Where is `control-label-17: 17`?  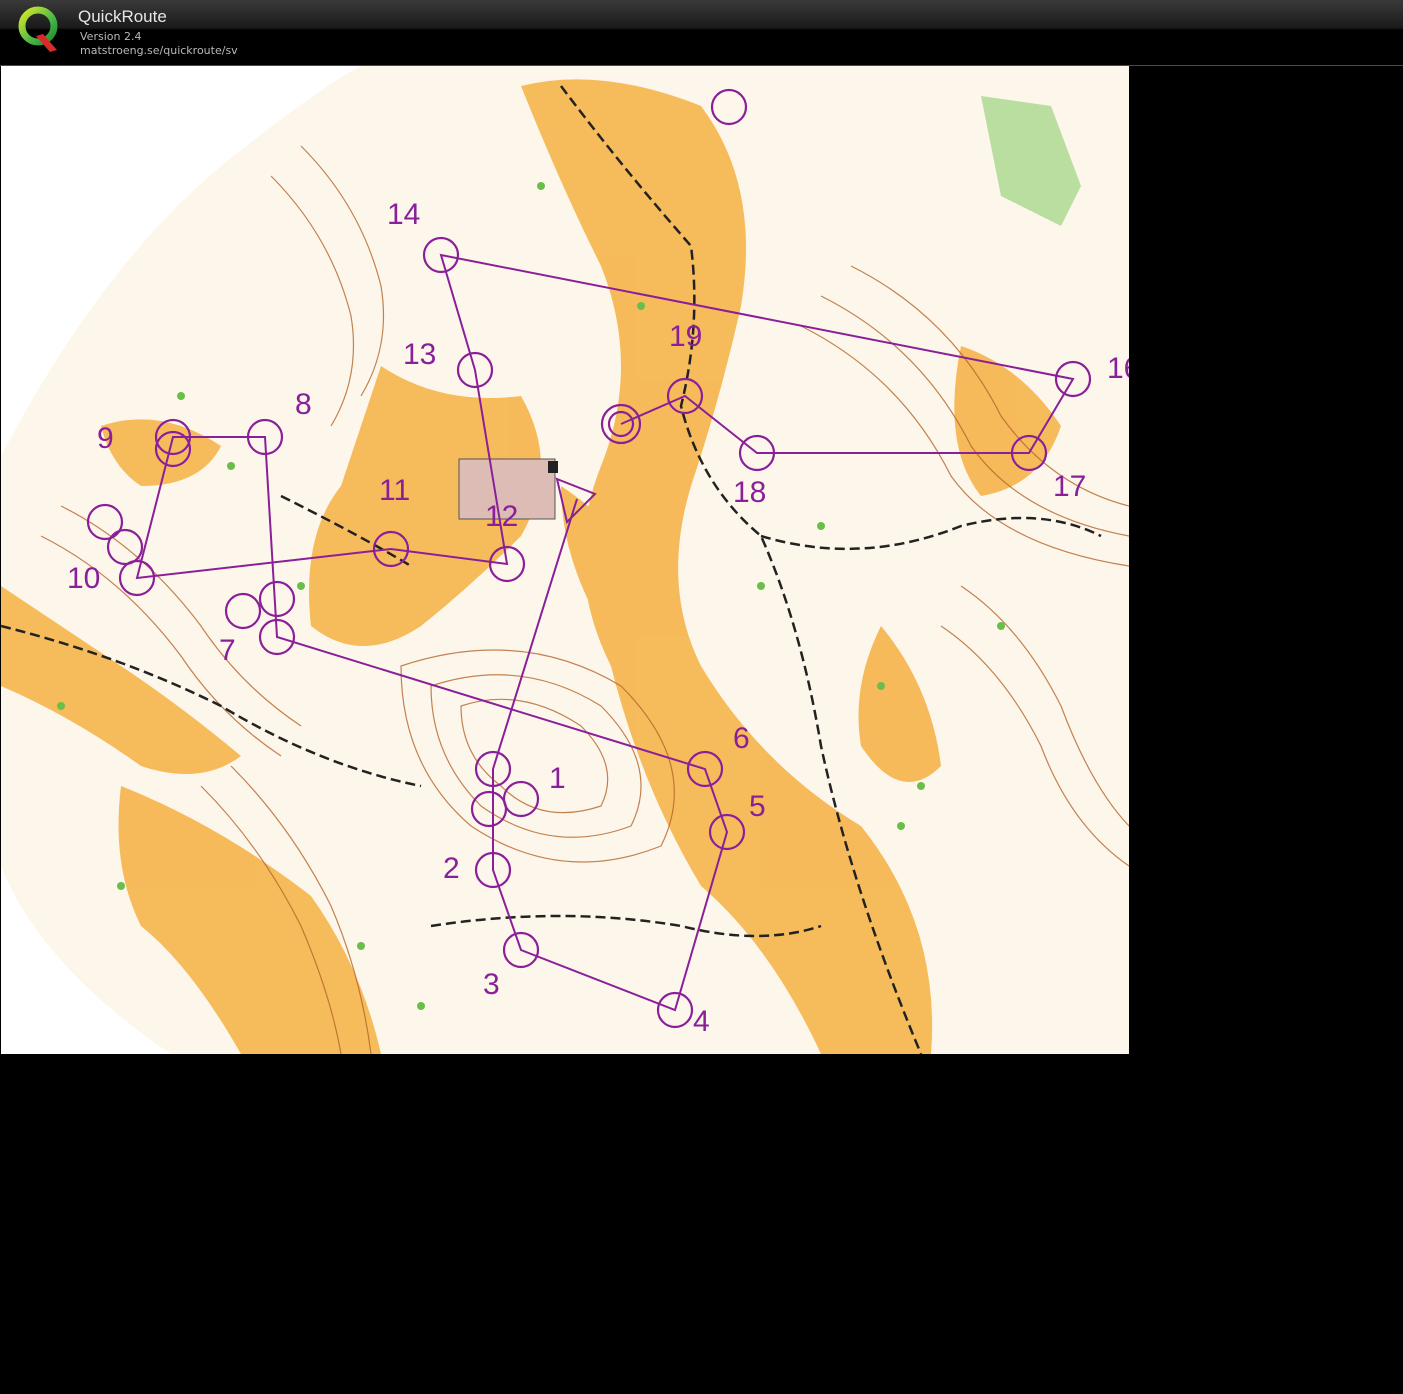
control-label-17: 17 is located at coordinates (1069, 486).